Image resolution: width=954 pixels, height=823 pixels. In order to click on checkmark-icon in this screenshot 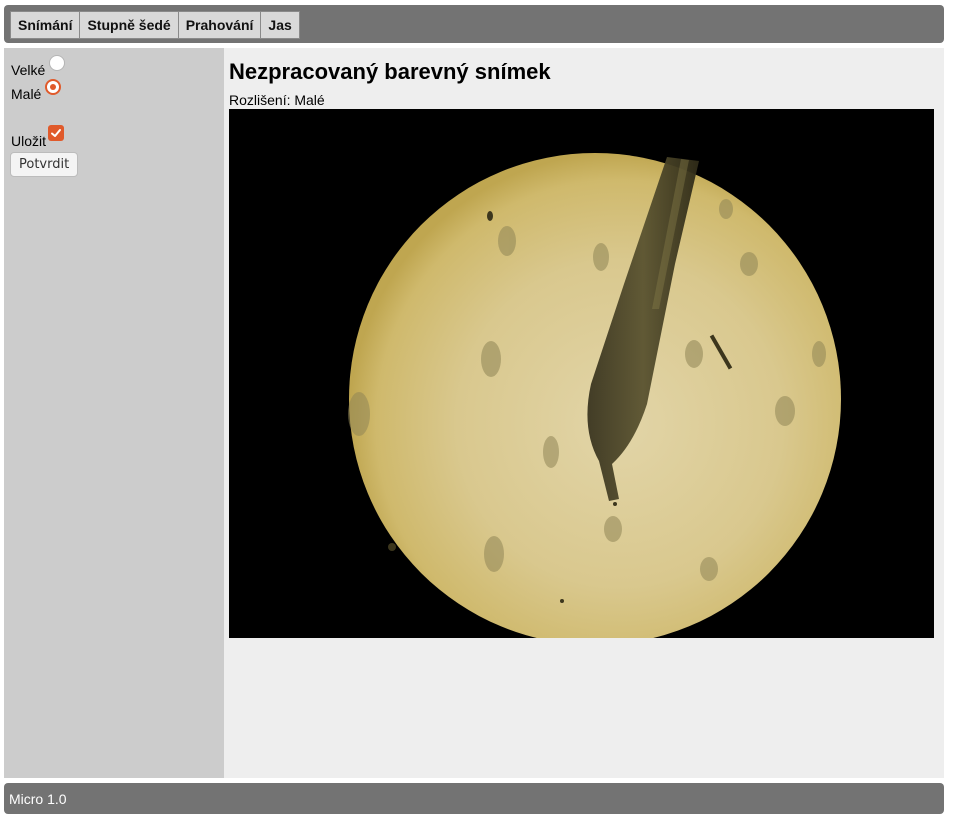, I will do `click(56, 133)`.